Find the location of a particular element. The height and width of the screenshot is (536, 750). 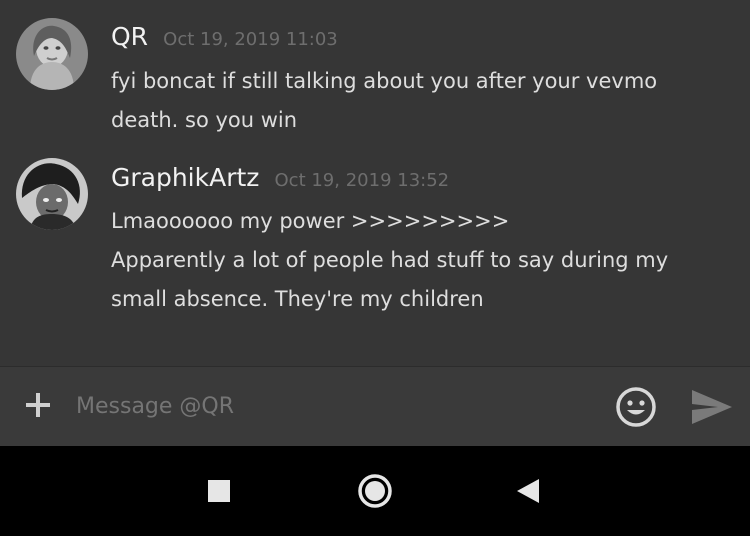

recents-button is located at coordinates (219, 491).